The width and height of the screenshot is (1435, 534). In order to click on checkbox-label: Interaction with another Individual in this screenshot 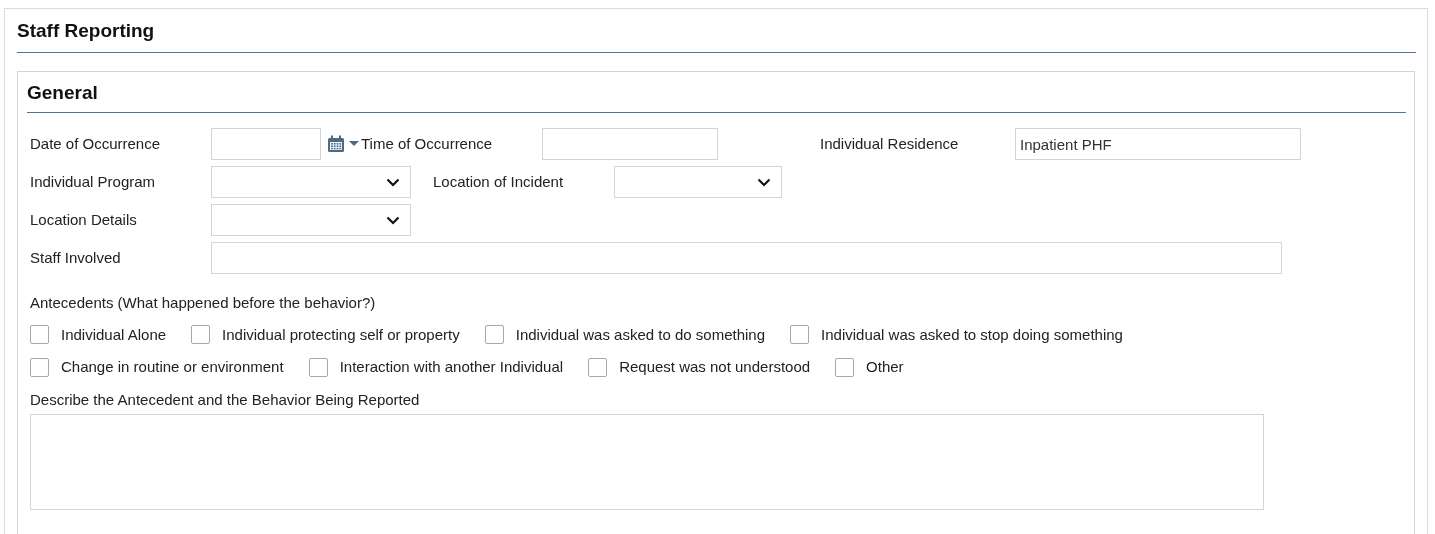, I will do `click(451, 367)`.